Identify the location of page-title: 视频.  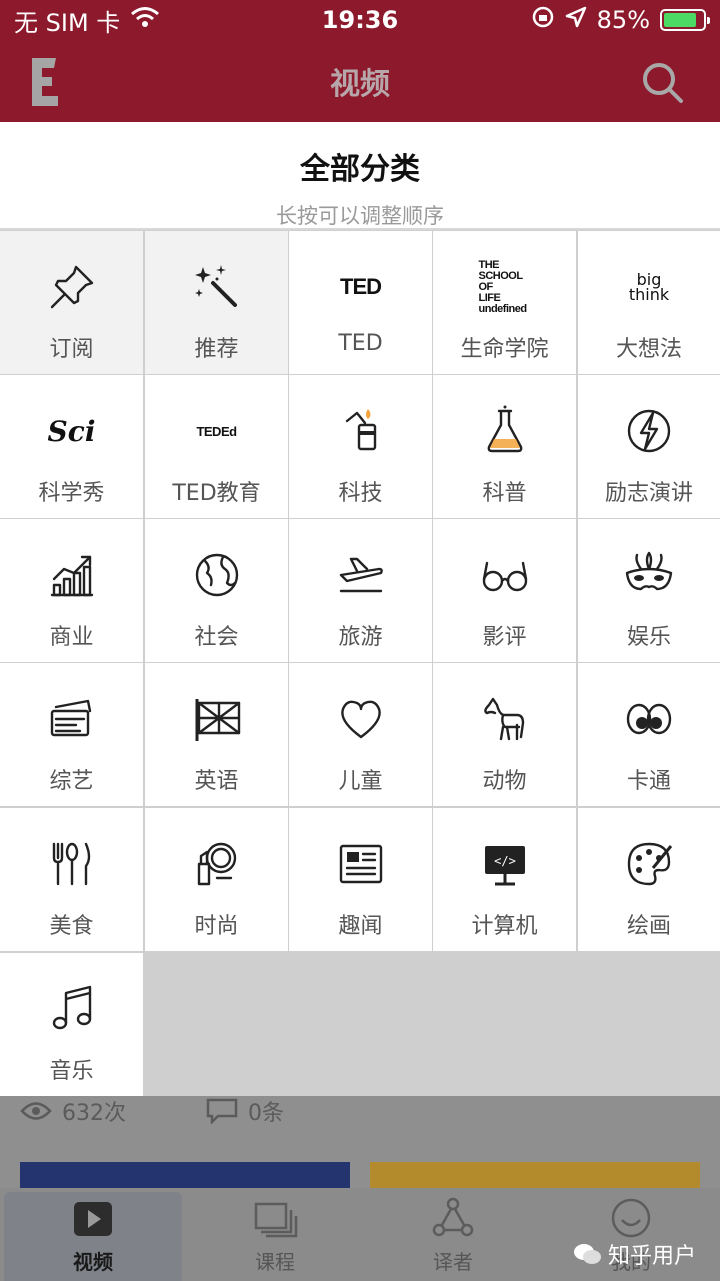
(360, 84).